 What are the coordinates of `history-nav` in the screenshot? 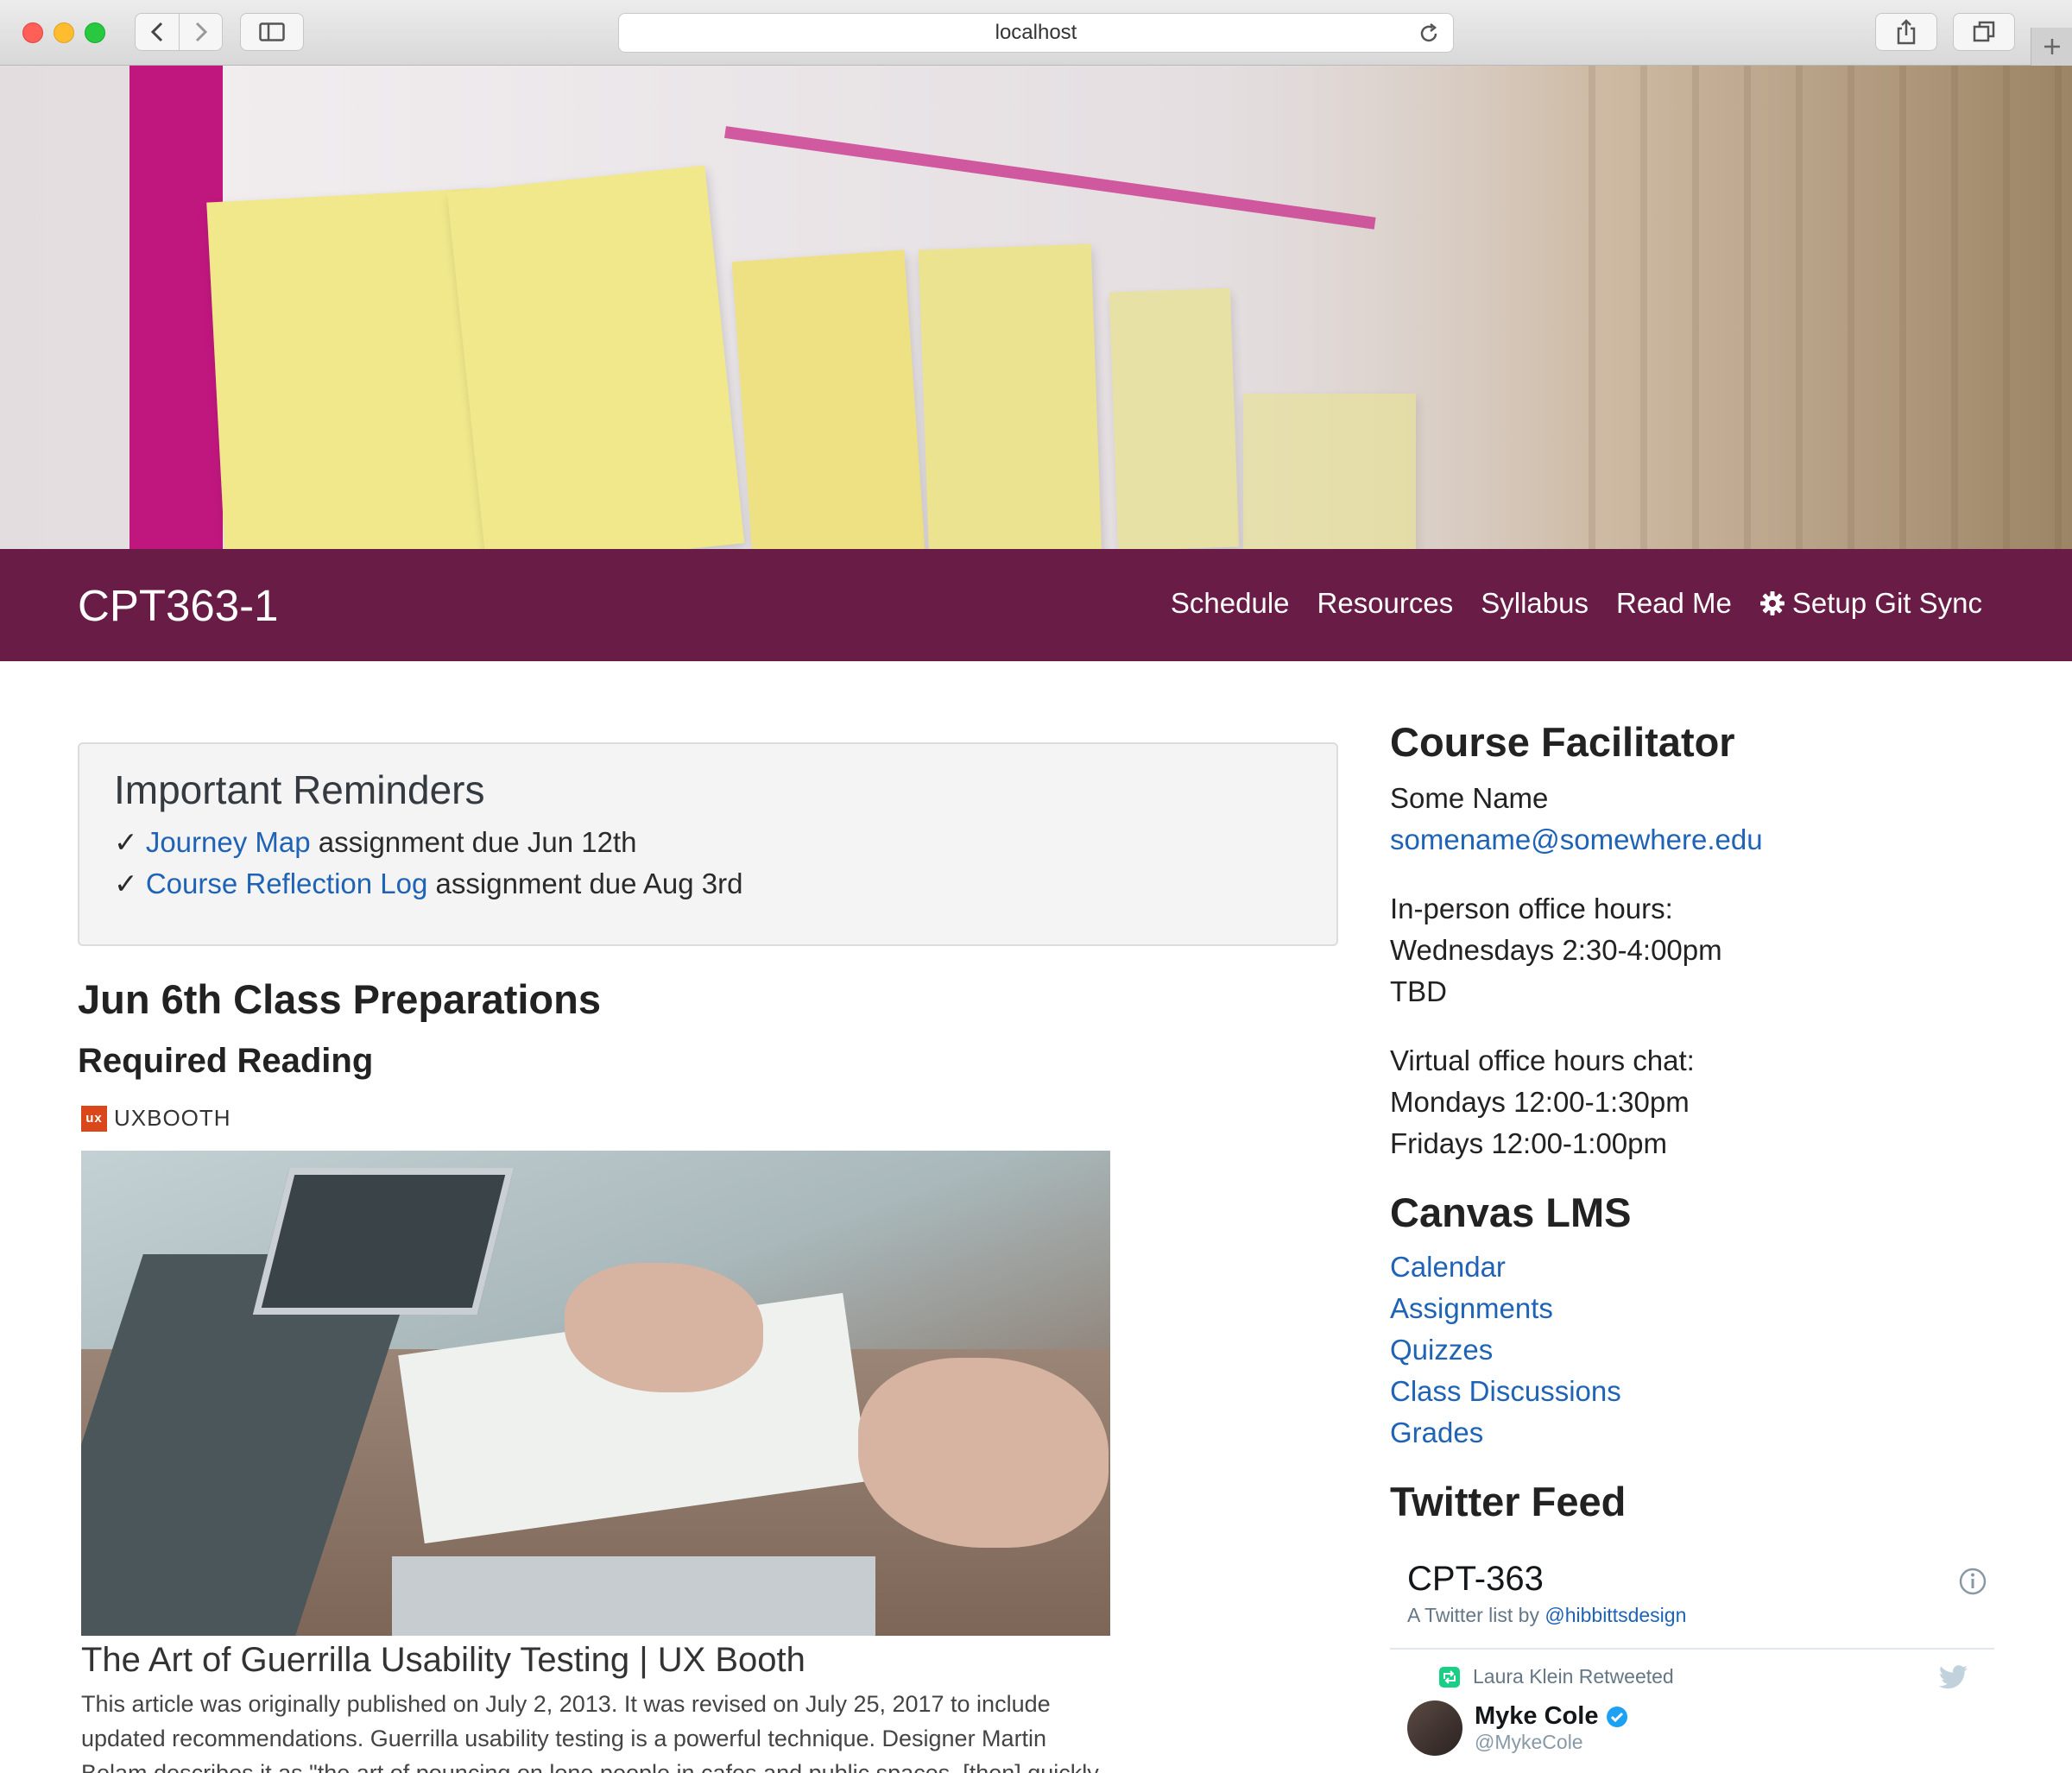 It's located at (179, 32).